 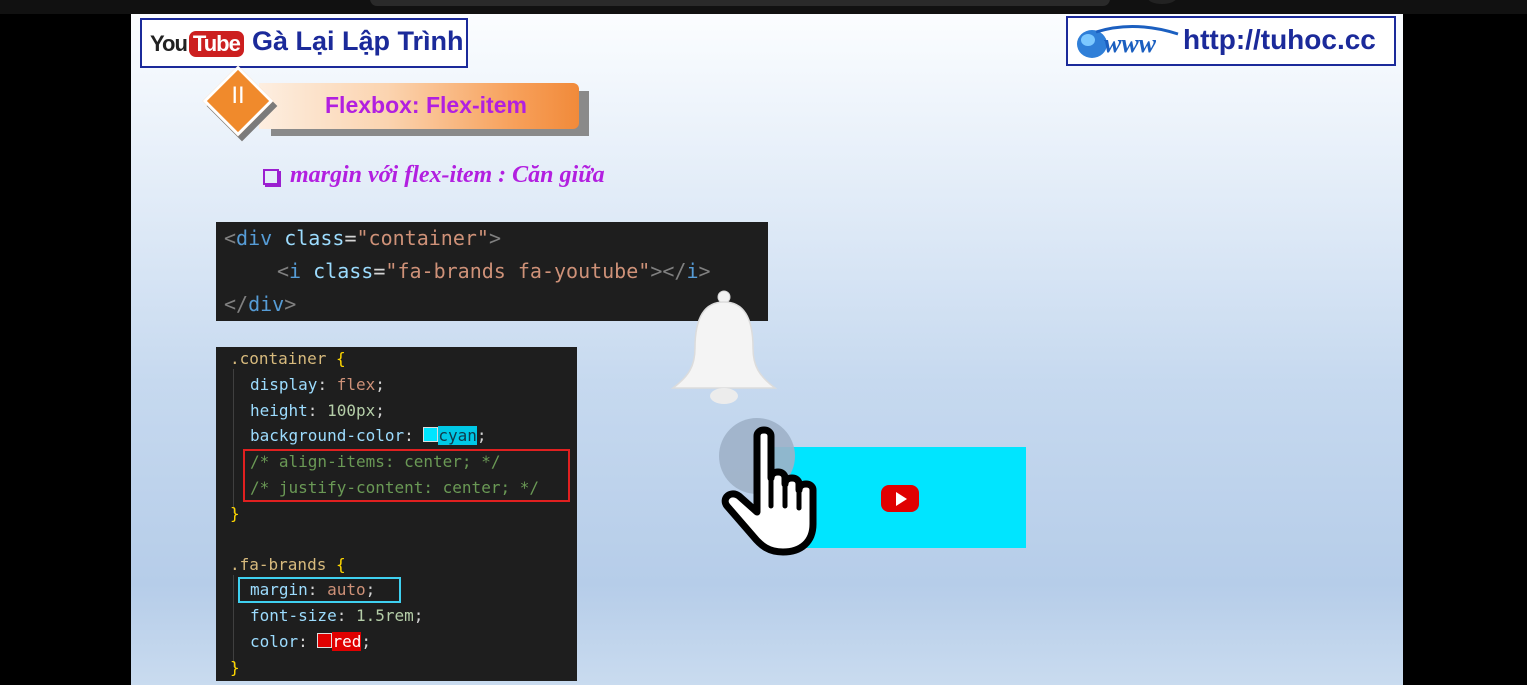 I want to click on youtube-channel-badge: You Tube Gà Lại Lập Trình, so click(x=304, y=43).